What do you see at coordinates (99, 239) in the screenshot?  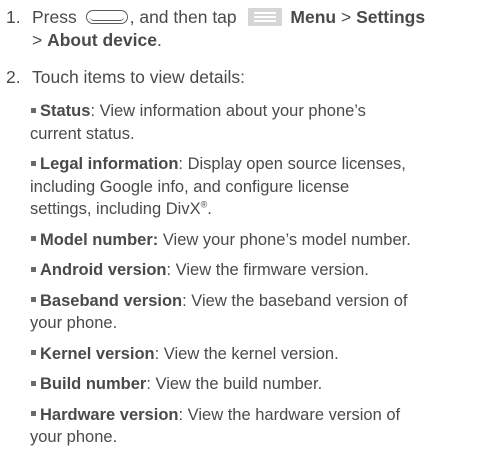 I see `item-term: Model number:` at bounding box center [99, 239].